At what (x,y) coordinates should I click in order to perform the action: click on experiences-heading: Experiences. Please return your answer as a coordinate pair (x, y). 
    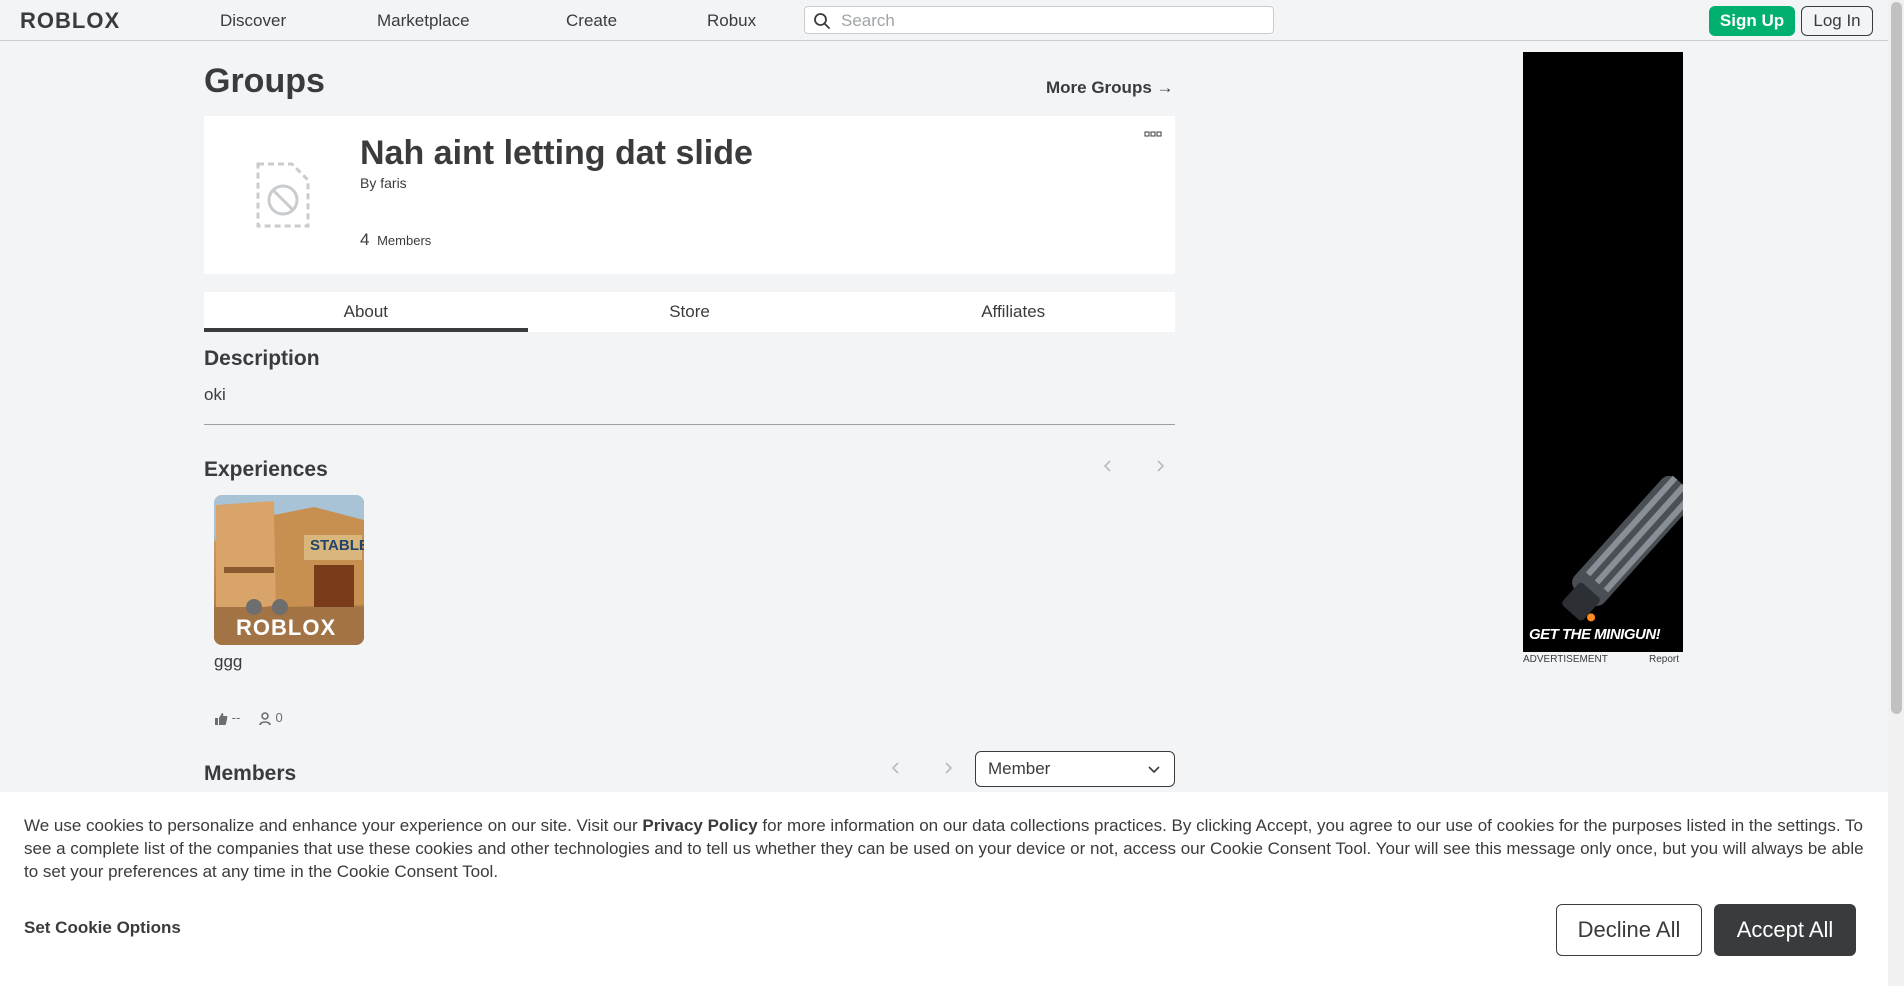
    Looking at the image, I should click on (266, 469).